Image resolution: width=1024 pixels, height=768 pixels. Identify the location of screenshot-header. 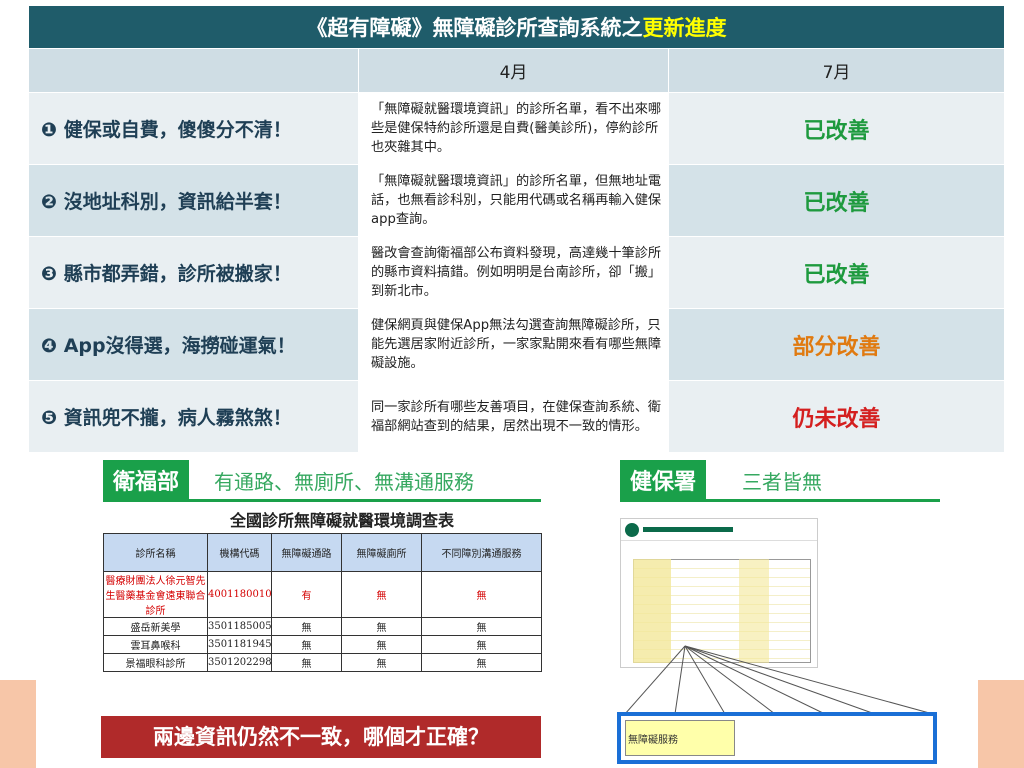
(719, 530).